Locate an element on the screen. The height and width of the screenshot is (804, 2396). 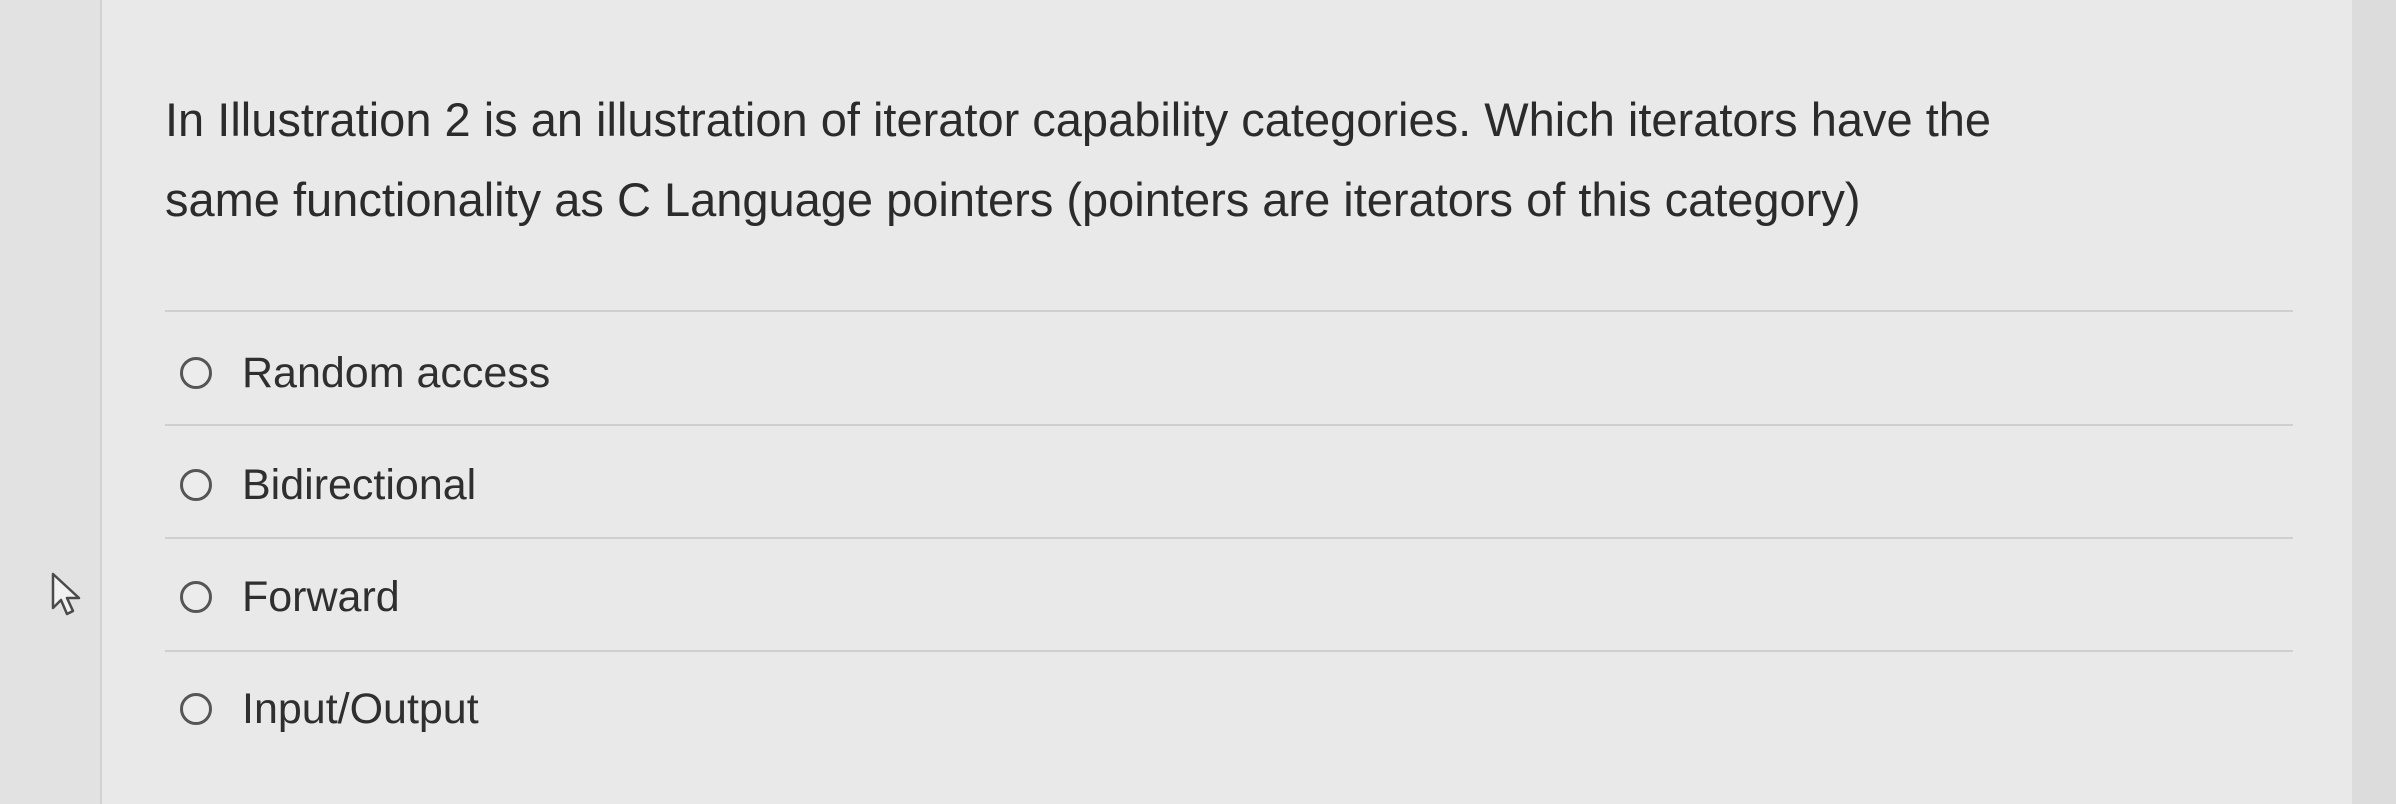
option-forward: Forward is located at coordinates (290, 597).